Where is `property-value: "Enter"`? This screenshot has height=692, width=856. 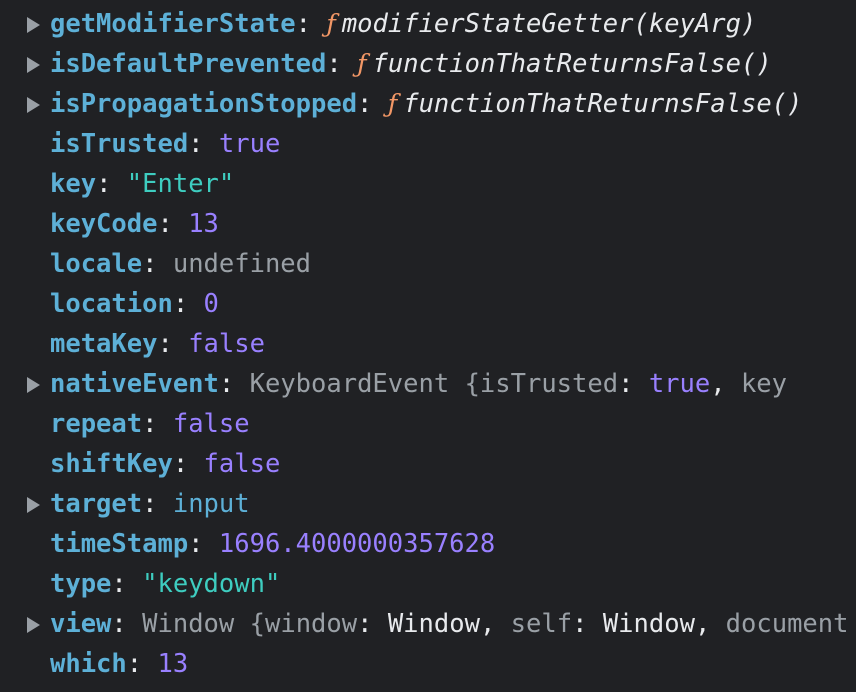
property-value: "Enter" is located at coordinates (180, 184).